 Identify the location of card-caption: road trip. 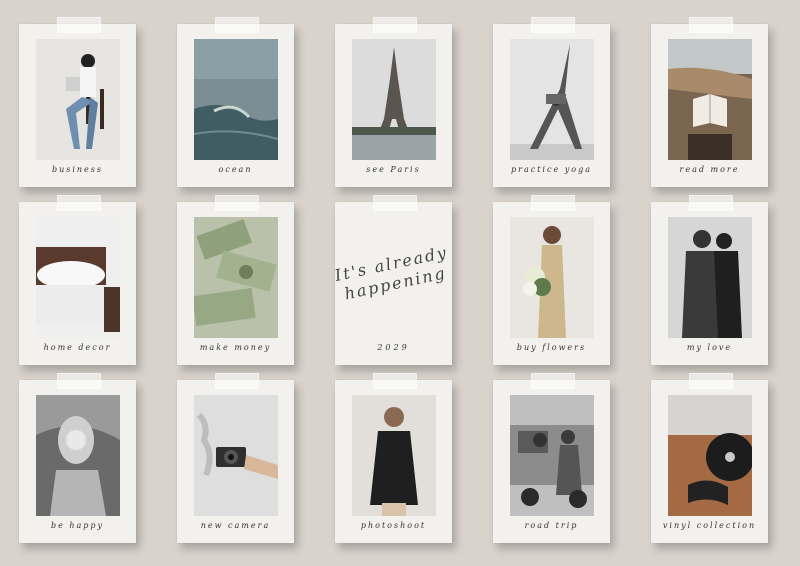
(551, 525).